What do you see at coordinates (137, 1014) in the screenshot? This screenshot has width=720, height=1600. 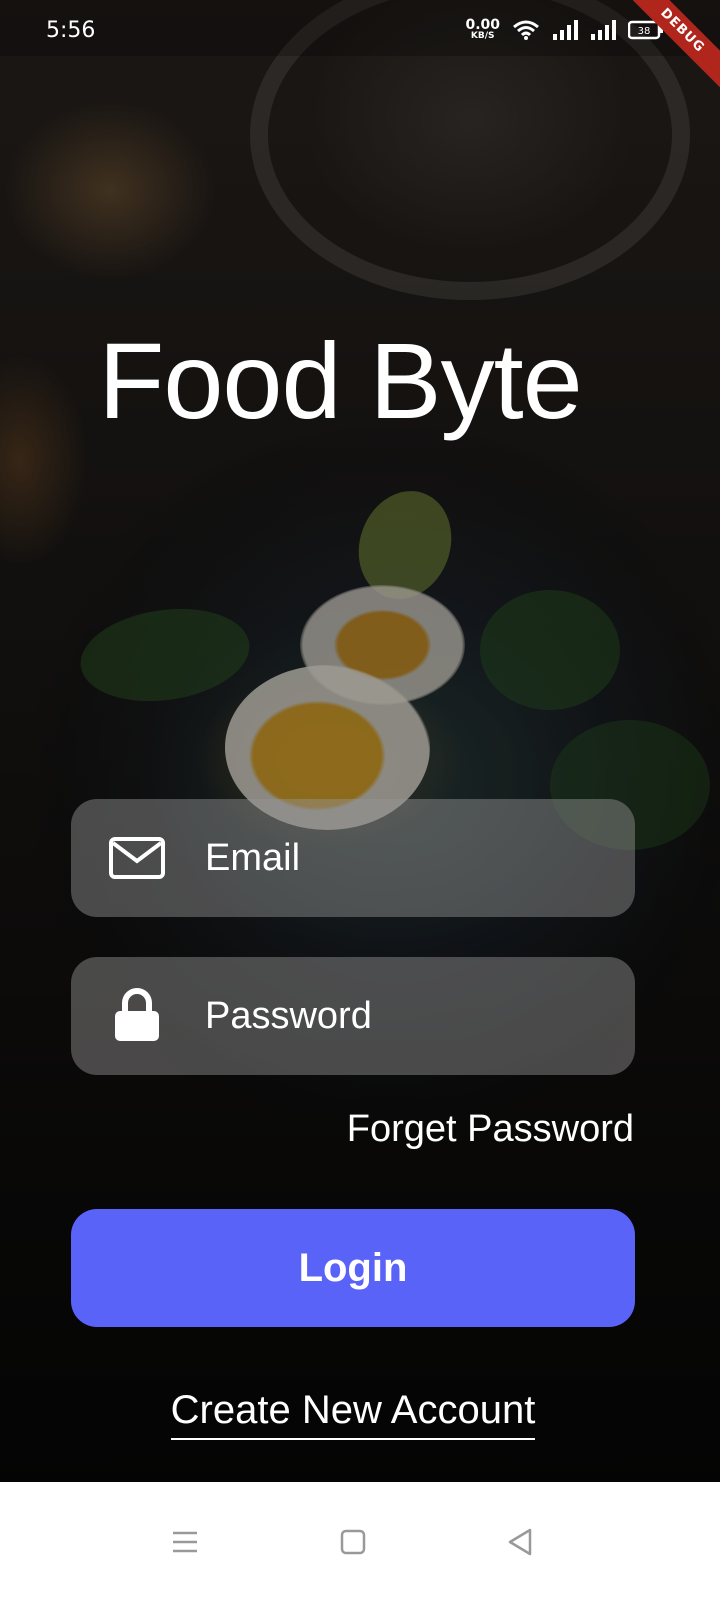 I see `lock-icon` at bounding box center [137, 1014].